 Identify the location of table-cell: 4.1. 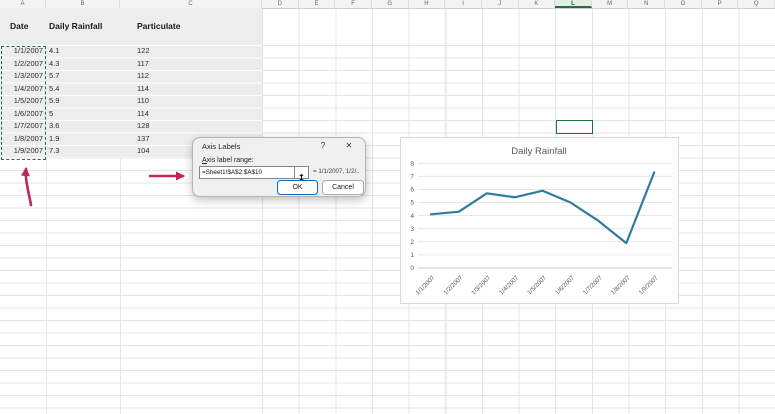
(54, 51).